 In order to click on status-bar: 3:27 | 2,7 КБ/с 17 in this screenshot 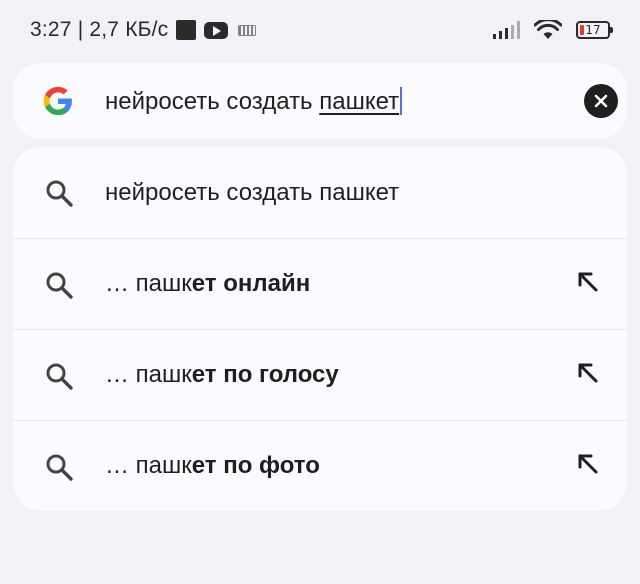, I will do `click(320, 30)`.